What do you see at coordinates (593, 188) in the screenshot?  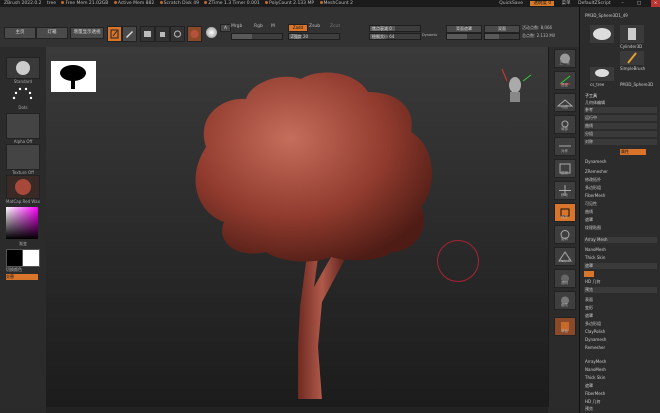 I see `rp-item-10: 多边形组` at bounding box center [593, 188].